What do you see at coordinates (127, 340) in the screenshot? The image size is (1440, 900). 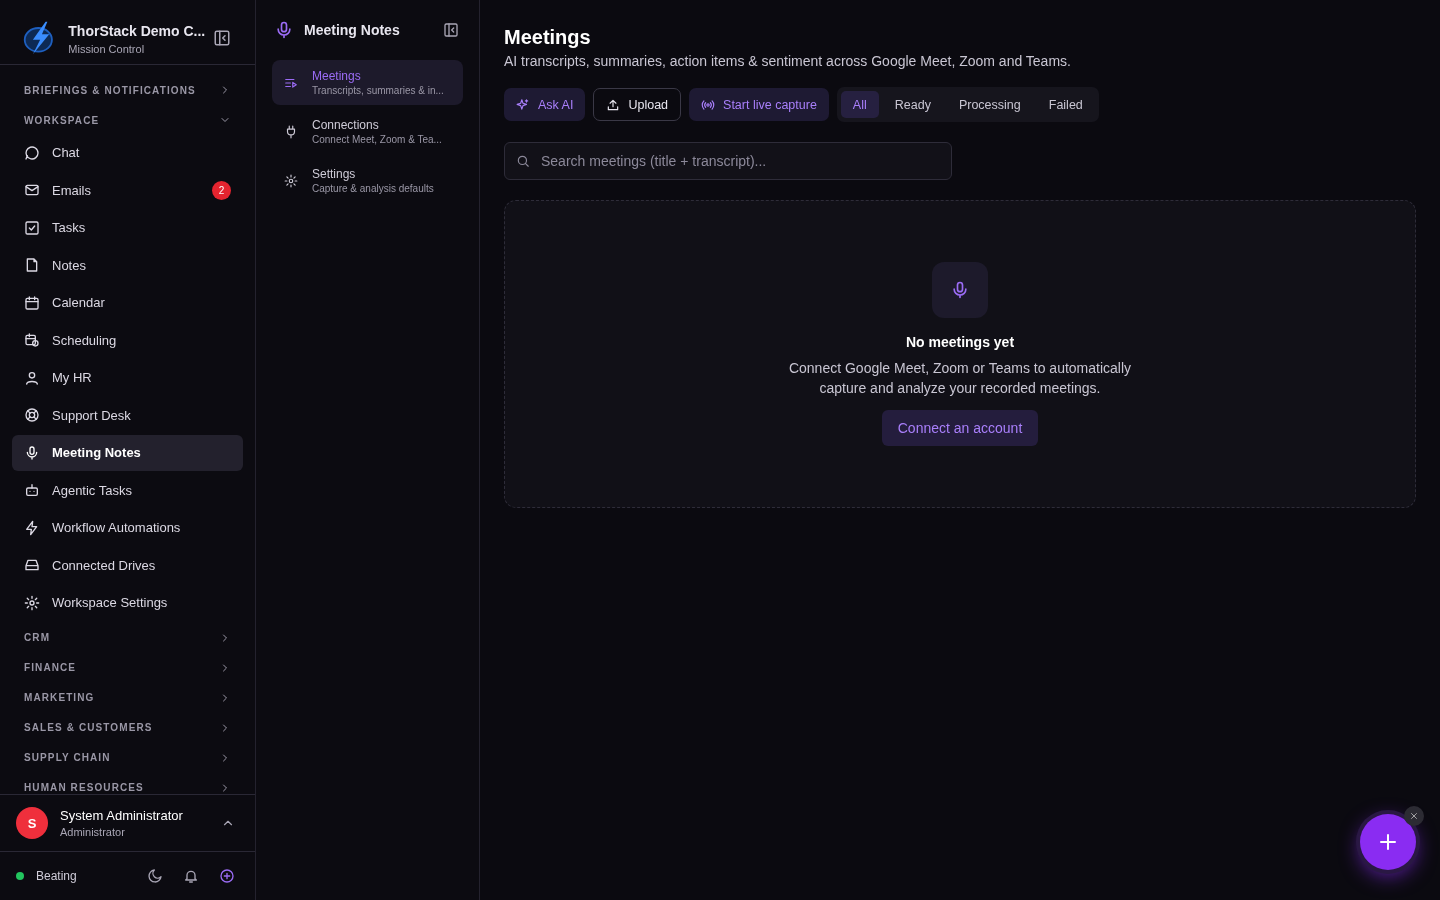 I see `sidebar-item: Scheduling` at bounding box center [127, 340].